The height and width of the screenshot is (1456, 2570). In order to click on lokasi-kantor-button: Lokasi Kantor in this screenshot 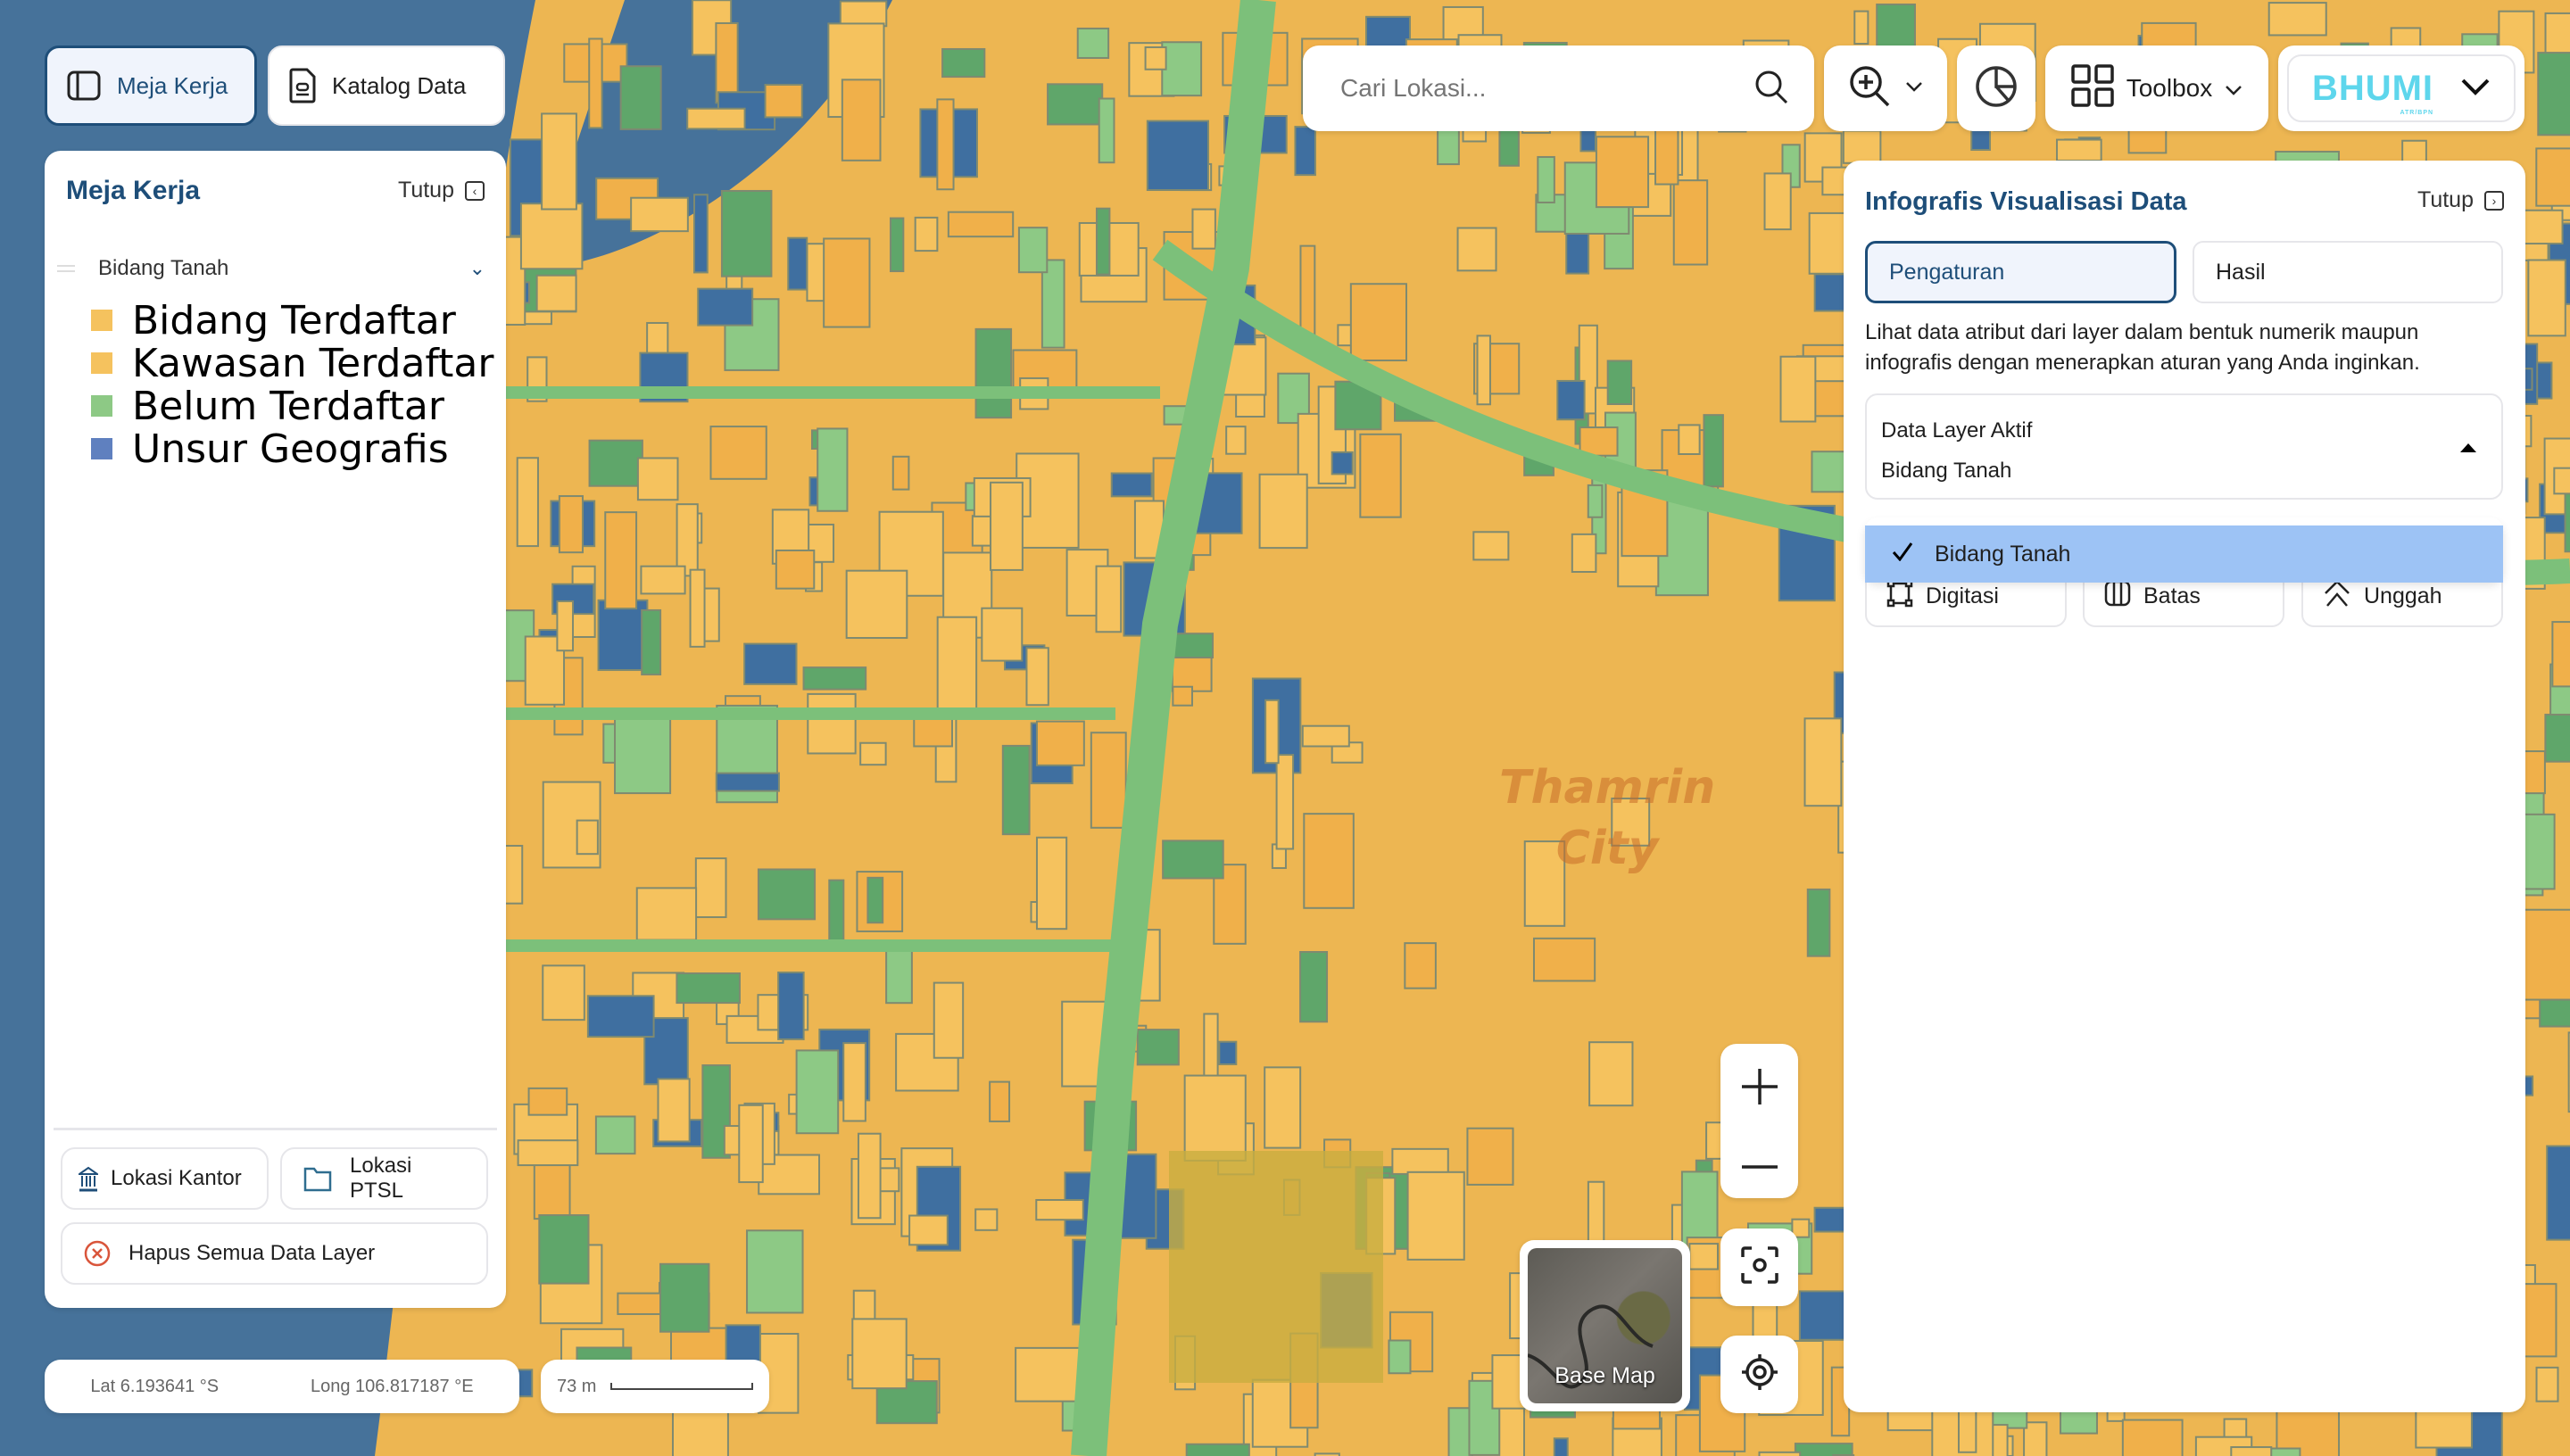, I will do `click(165, 1178)`.